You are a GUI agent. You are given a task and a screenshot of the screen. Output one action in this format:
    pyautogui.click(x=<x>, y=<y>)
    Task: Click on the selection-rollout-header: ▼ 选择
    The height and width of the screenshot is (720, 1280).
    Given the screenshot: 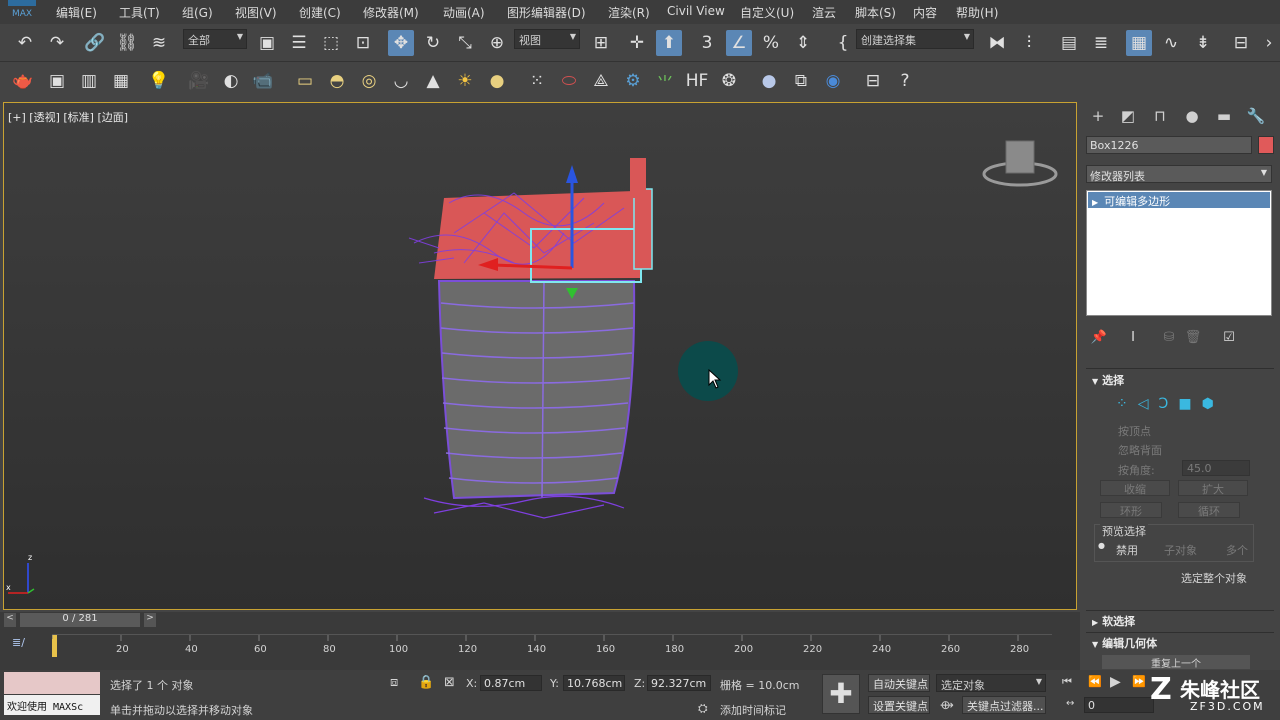 What is the action you would take?
    pyautogui.click(x=1179, y=381)
    